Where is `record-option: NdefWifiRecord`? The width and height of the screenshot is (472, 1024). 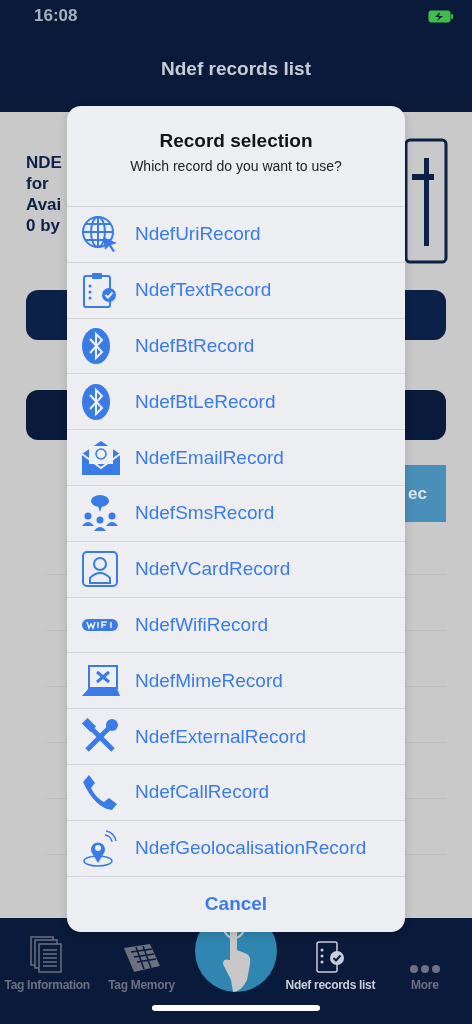 record-option: NdefWifiRecord is located at coordinates (236, 625).